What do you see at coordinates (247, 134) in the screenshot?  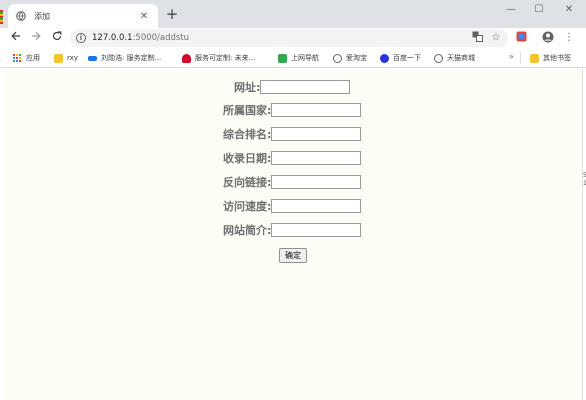 I see `rank-label: 综合排名:` at bounding box center [247, 134].